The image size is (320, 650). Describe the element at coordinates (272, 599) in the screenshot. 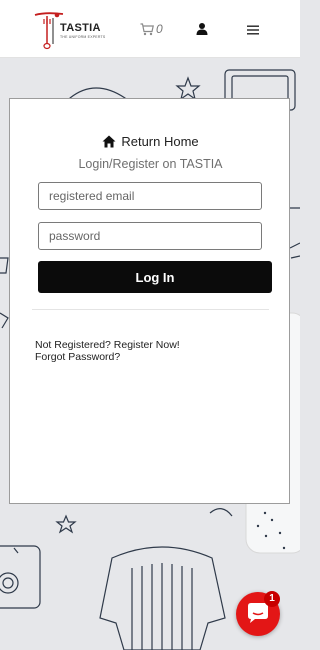

I see `chat-notification-badge: 1` at that location.